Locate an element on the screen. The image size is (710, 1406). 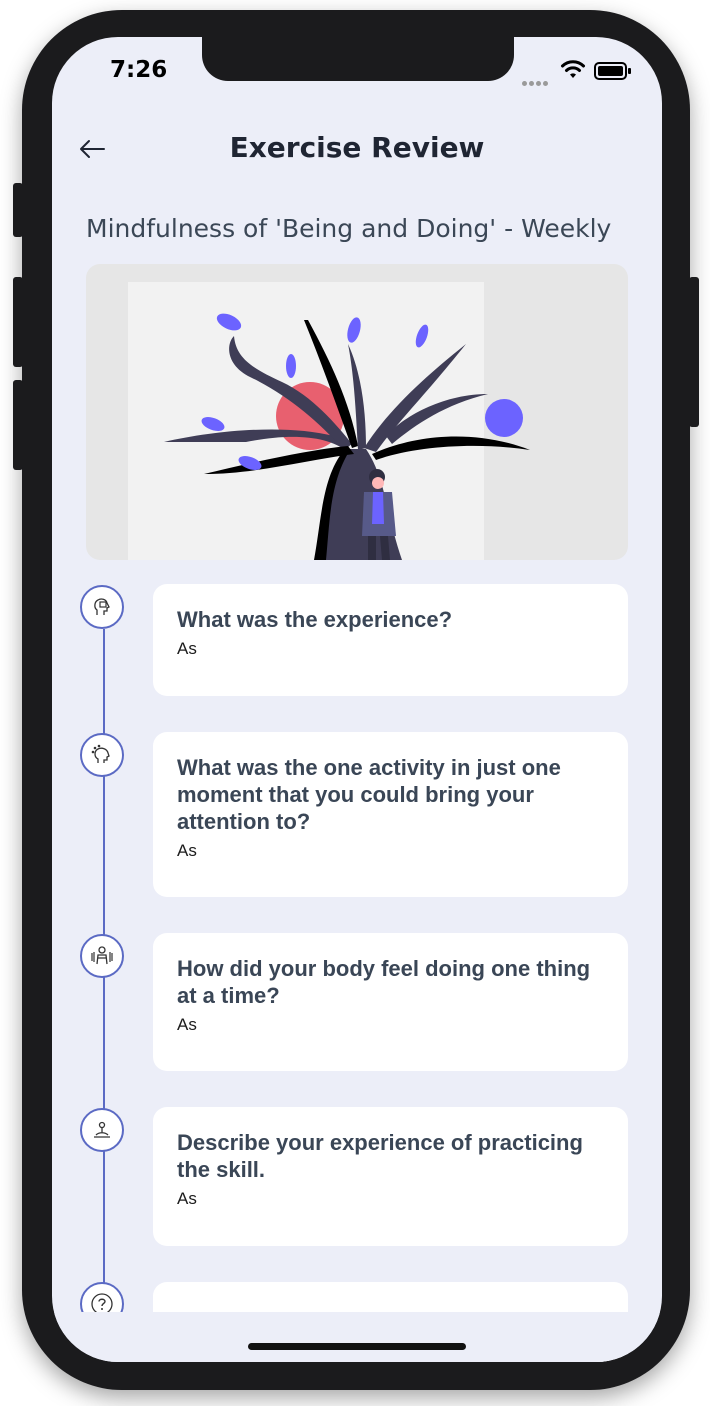
tree-illustration is located at coordinates (329, 421).